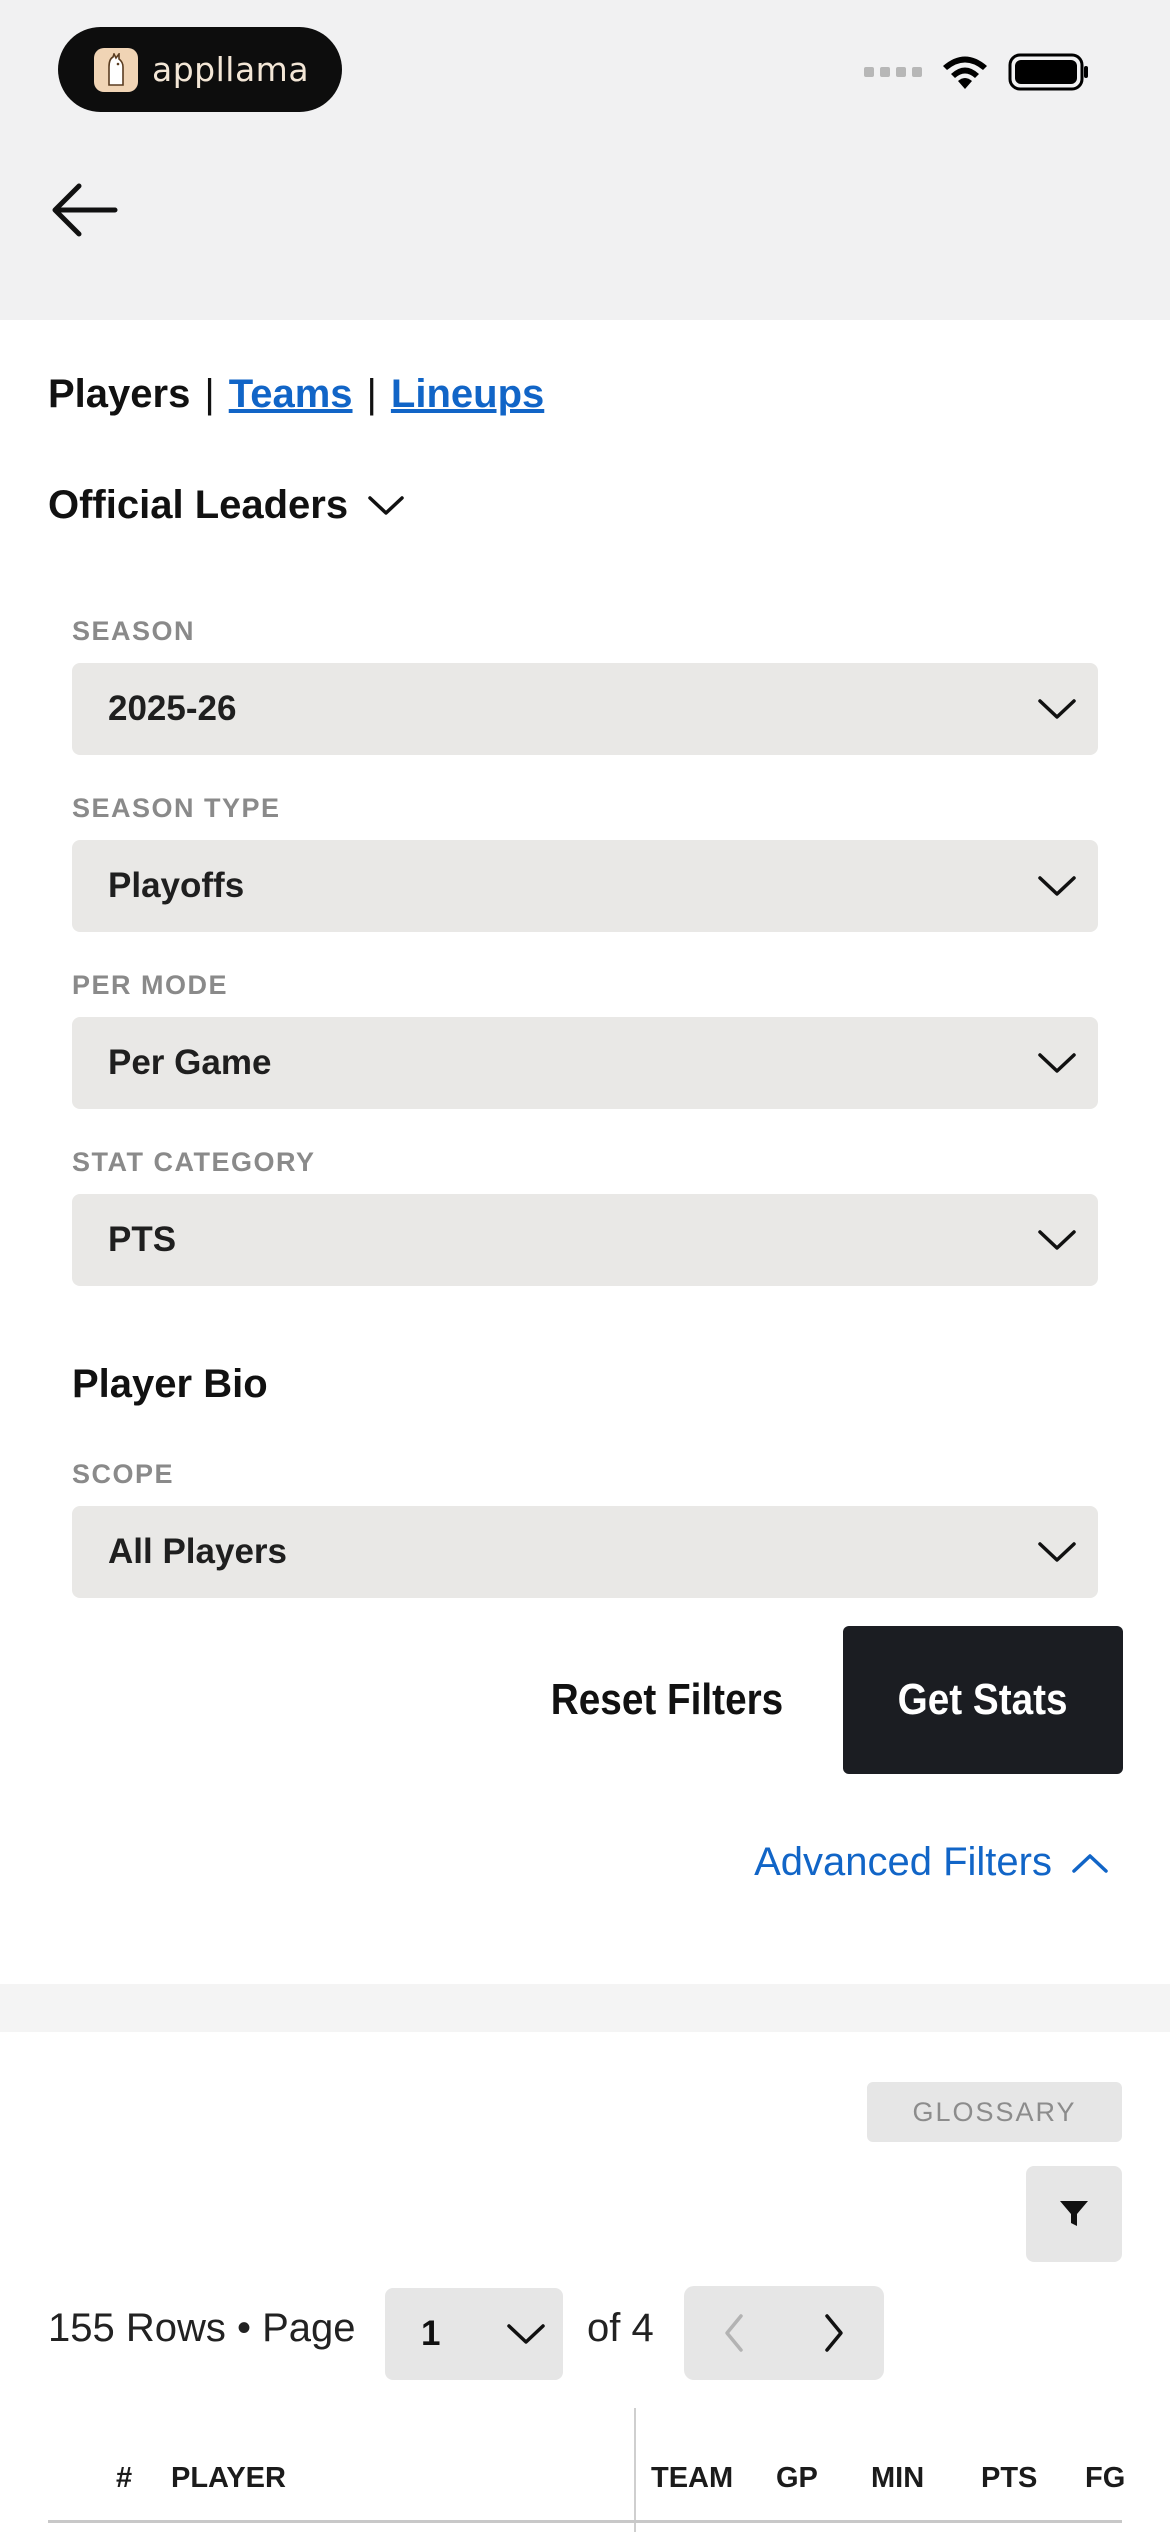 This screenshot has width=1170, height=2532. I want to click on glossary-button: GLOSSARY, so click(994, 2112).